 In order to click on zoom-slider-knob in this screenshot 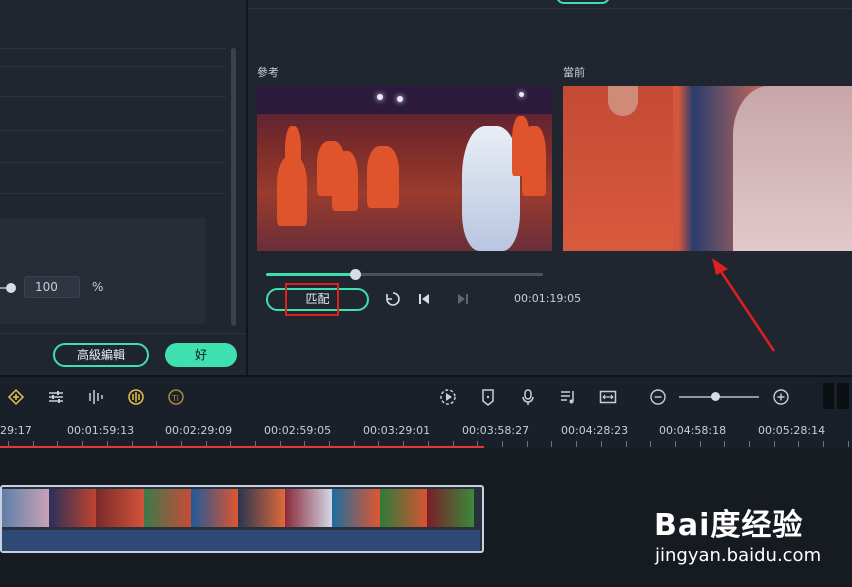, I will do `click(715, 396)`.